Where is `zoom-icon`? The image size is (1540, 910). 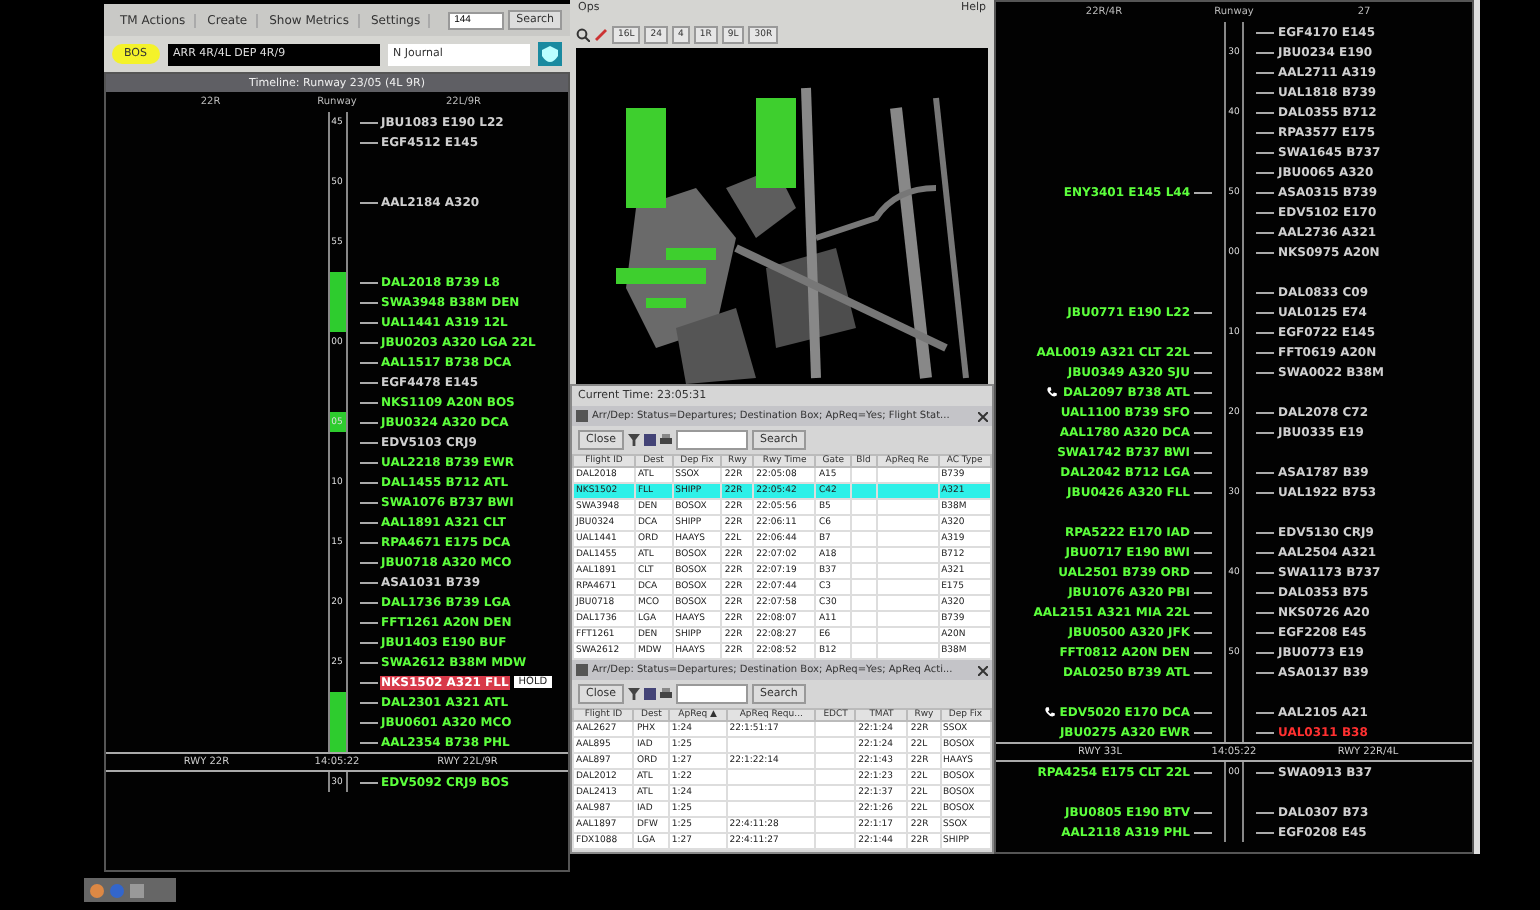 zoom-icon is located at coordinates (583, 35).